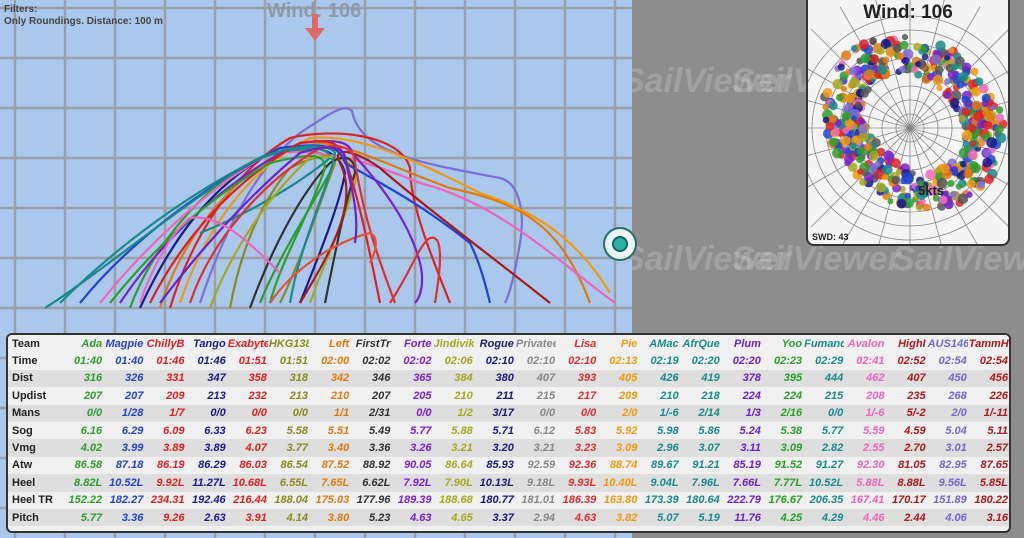  I want to click on row-label: Pitch, so click(25, 517).